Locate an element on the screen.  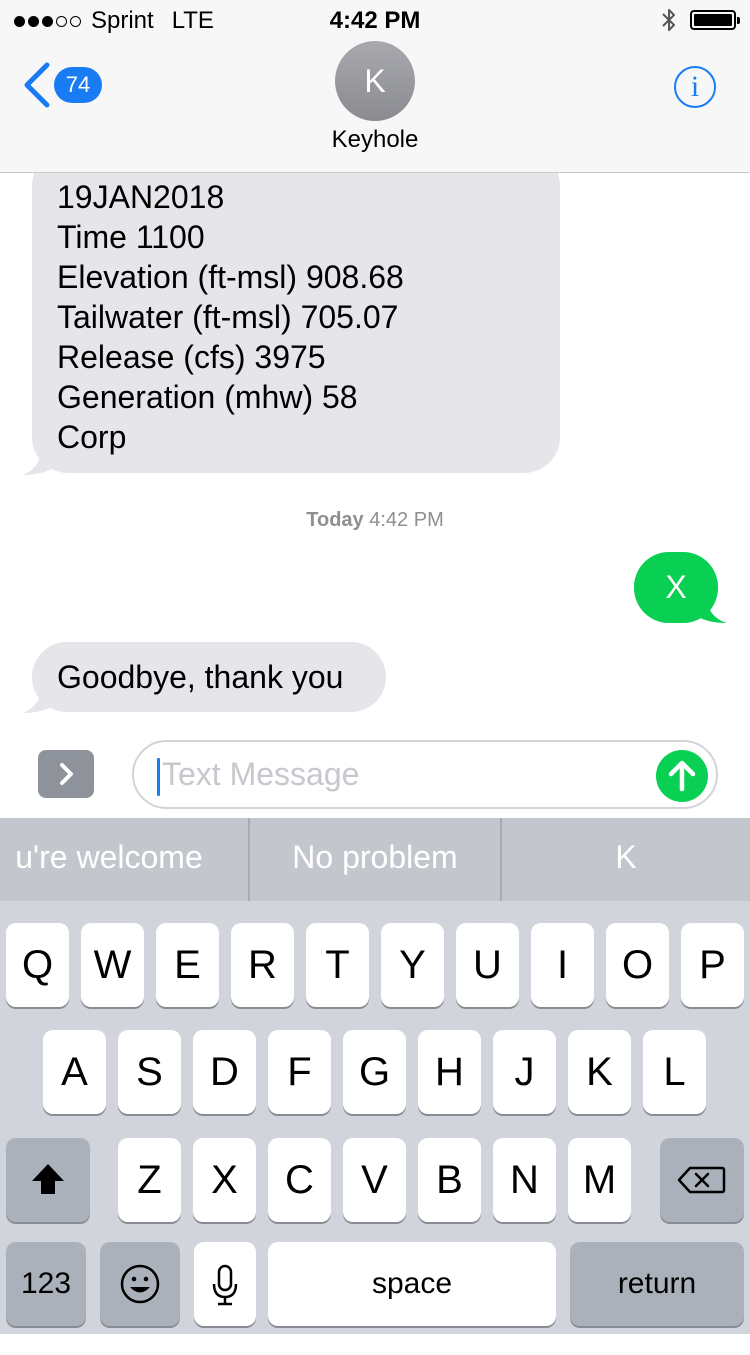
message-line: Corp is located at coordinates (92, 437).